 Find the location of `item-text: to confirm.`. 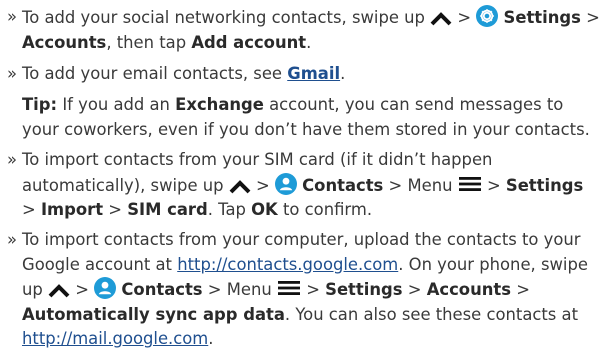

item-text: to confirm. is located at coordinates (327, 209).